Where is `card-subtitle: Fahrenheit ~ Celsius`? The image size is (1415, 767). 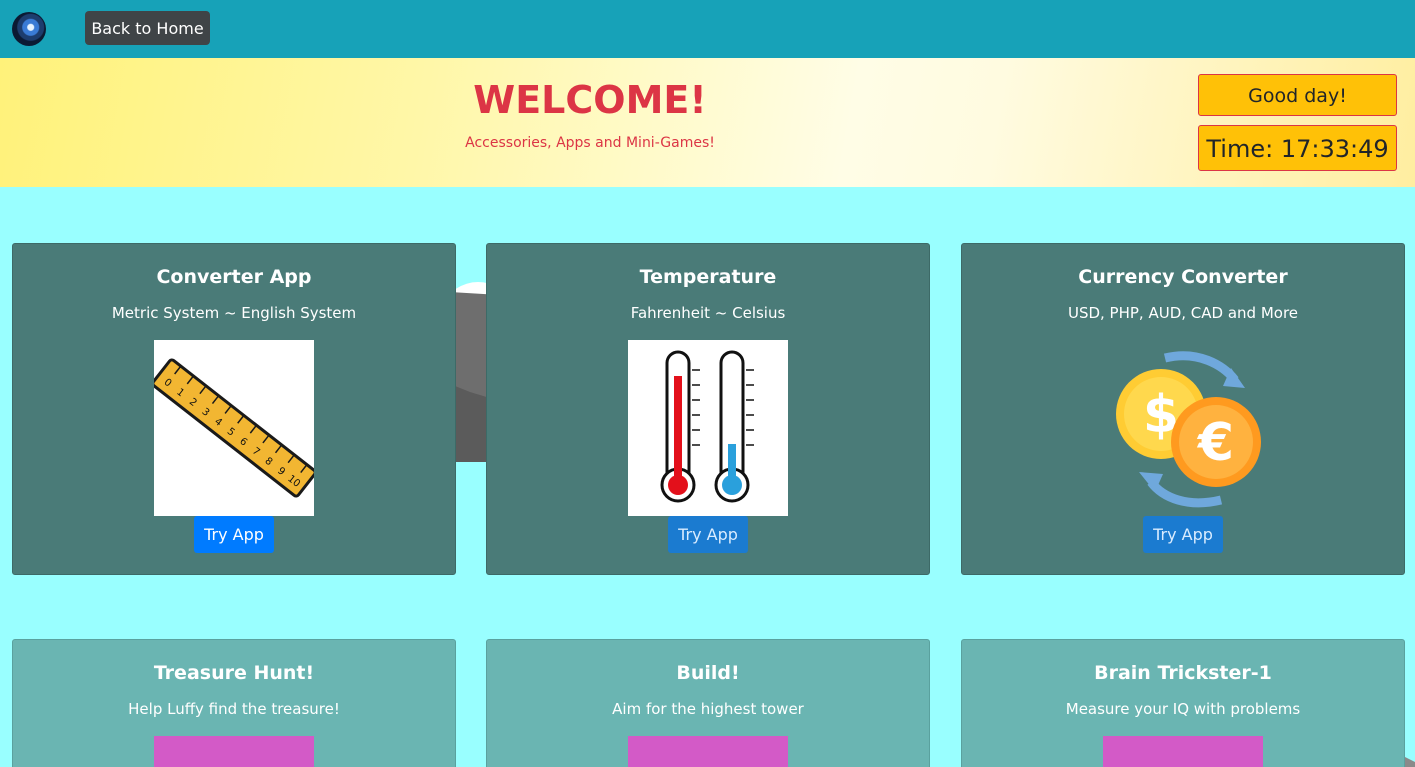 card-subtitle: Fahrenheit ~ Celsius is located at coordinates (708, 313).